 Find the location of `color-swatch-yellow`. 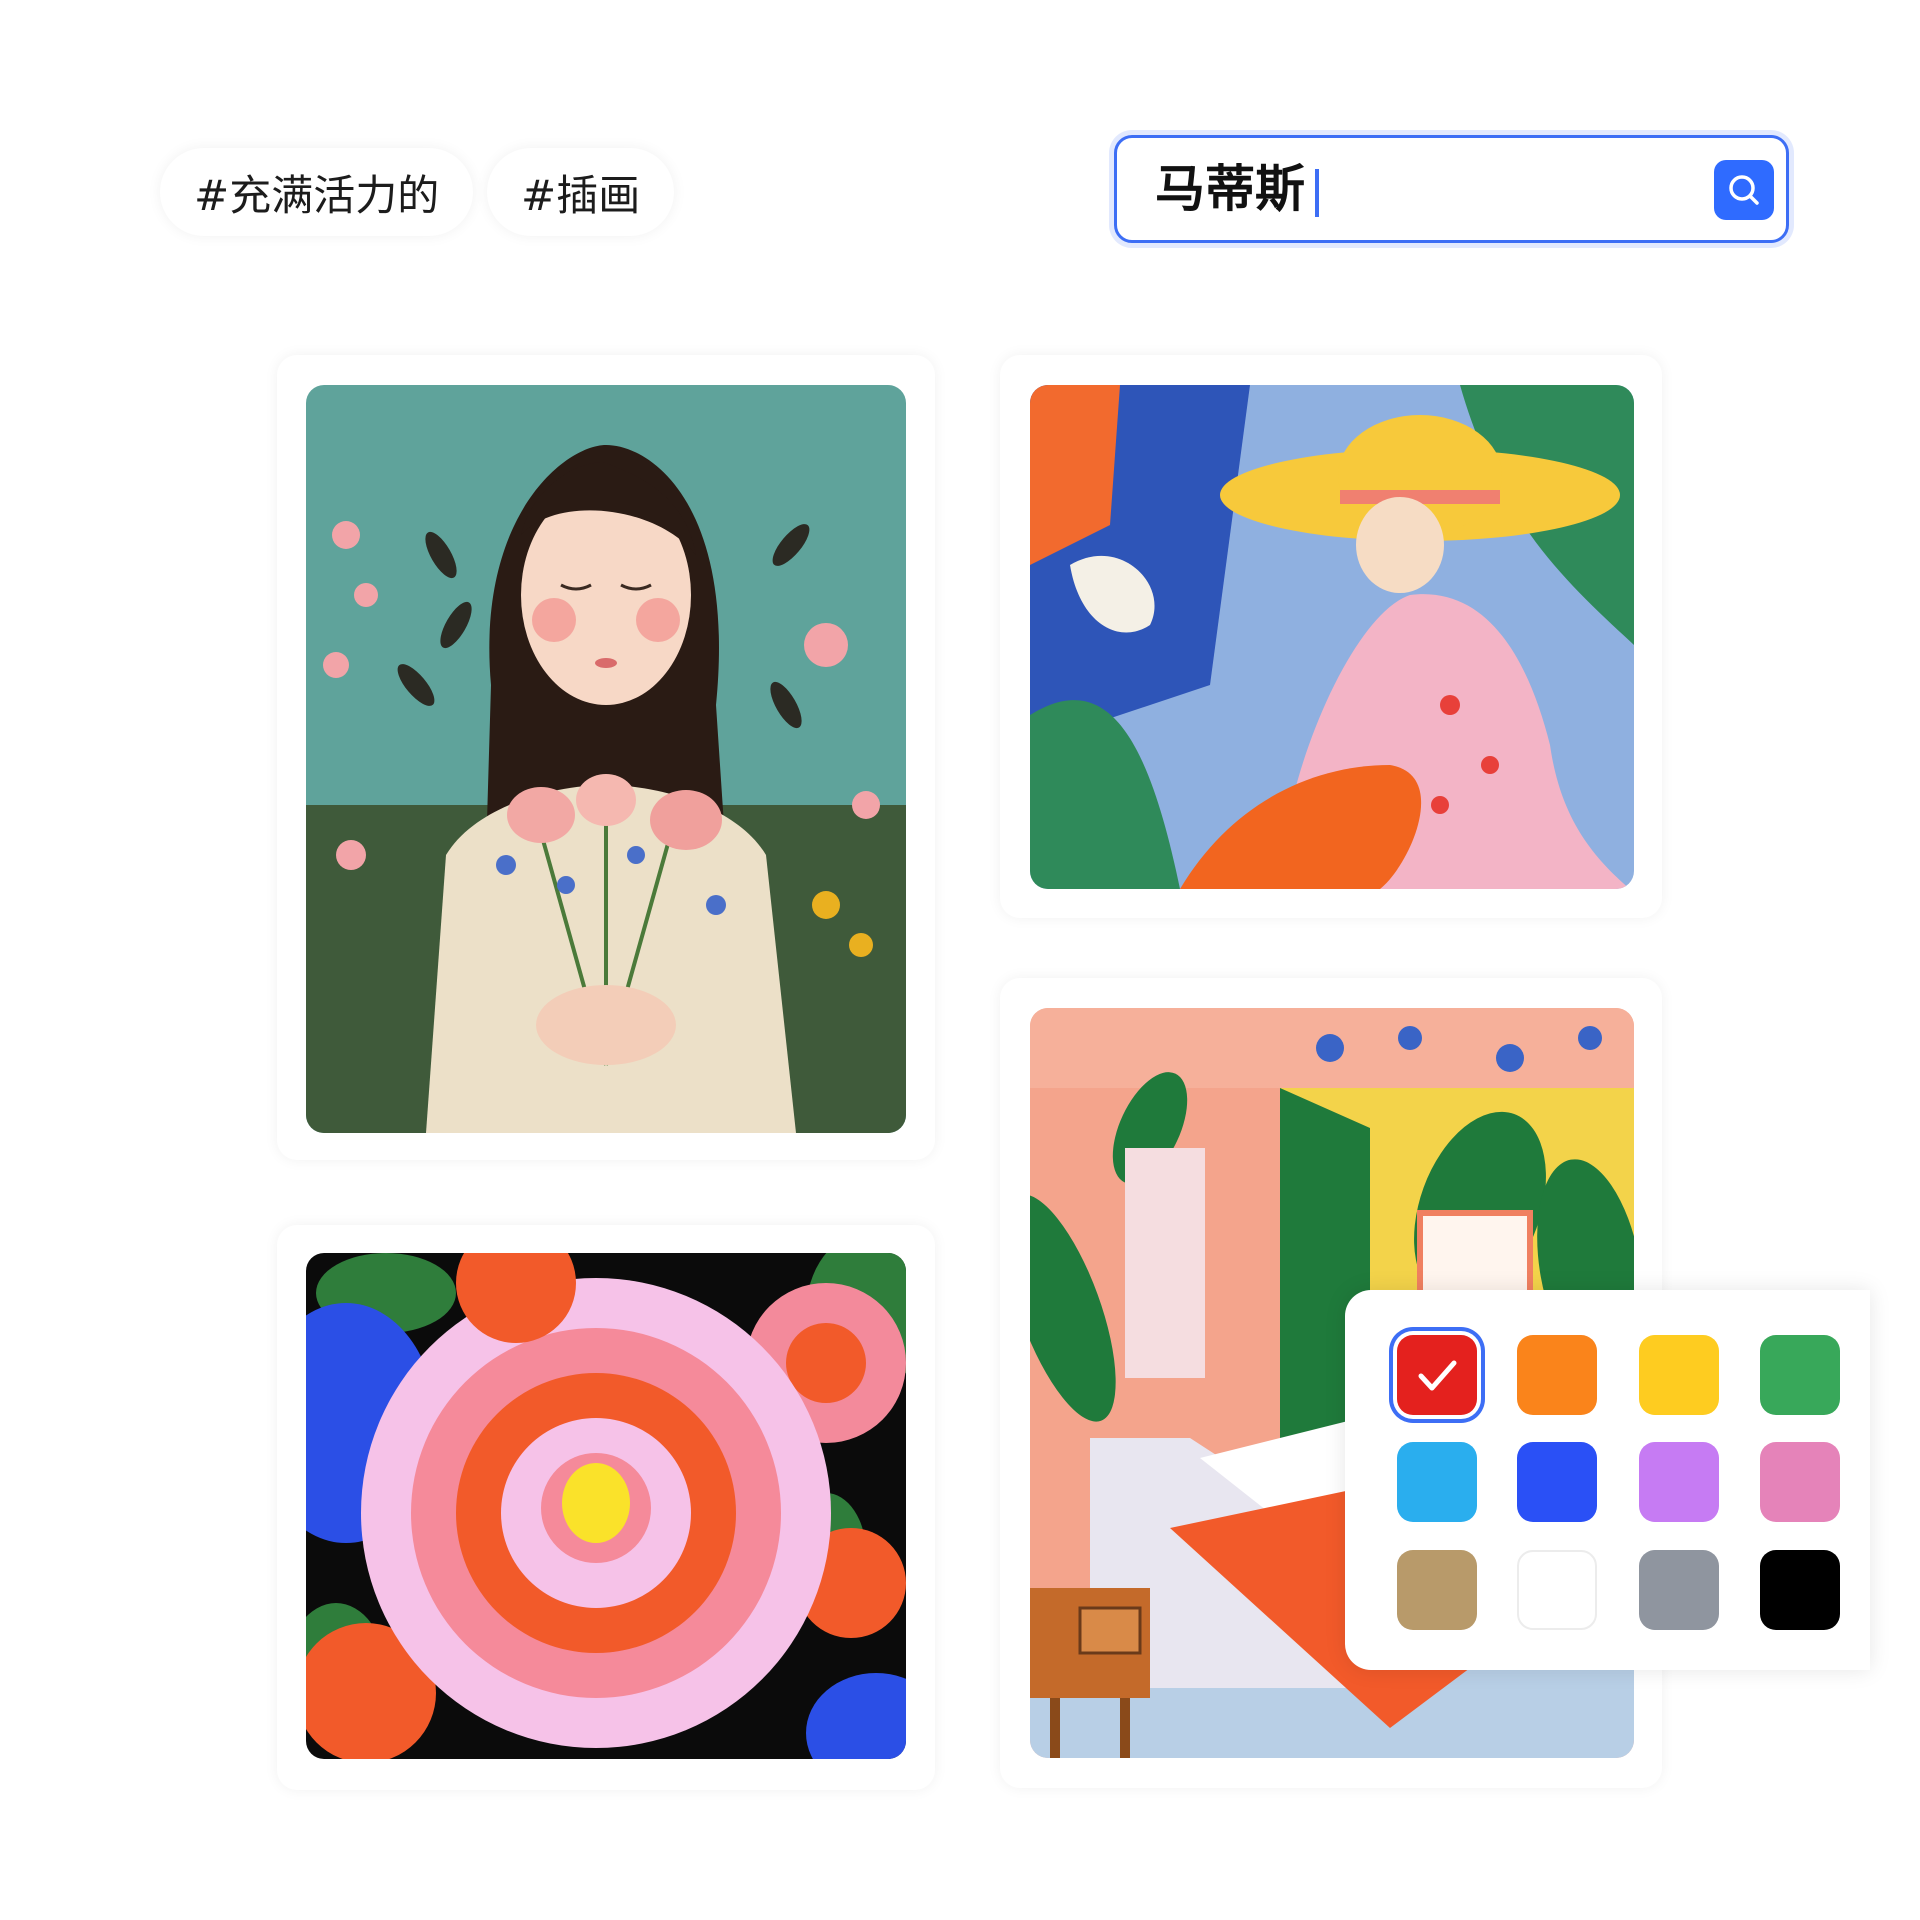

color-swatch-yellow is located at coordinates (1679, 1375).